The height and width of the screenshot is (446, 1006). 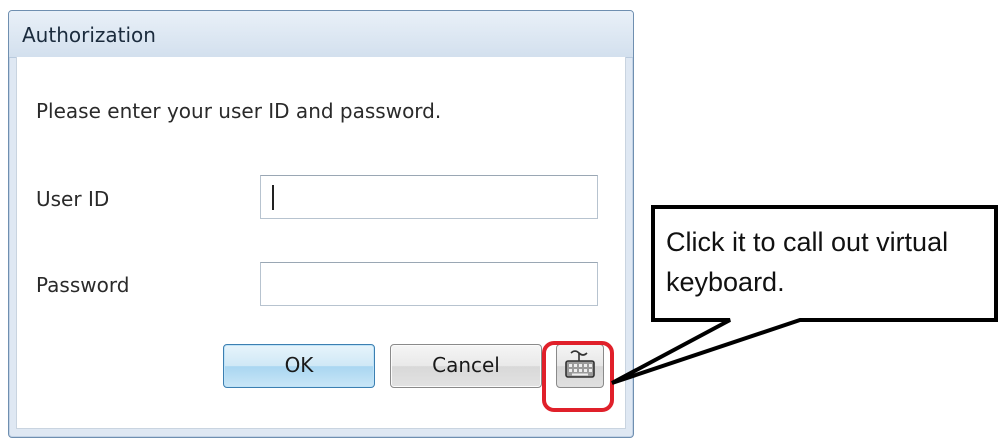 I want to click on virtual-keyboard-button, so click(x=580, y=366).